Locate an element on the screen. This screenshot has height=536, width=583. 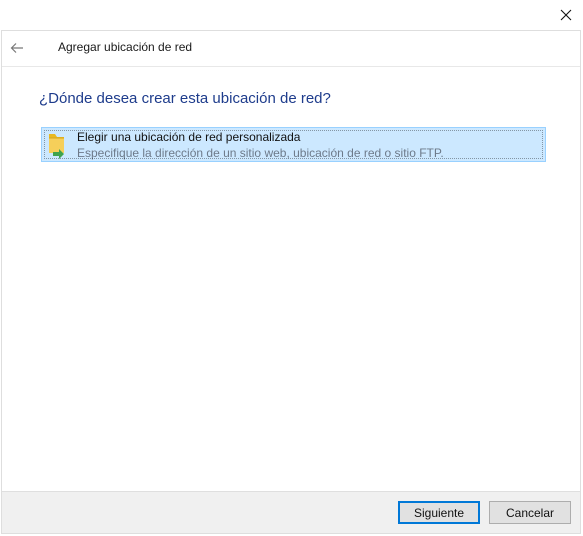
close-icon is located at coordinates (566, 15).